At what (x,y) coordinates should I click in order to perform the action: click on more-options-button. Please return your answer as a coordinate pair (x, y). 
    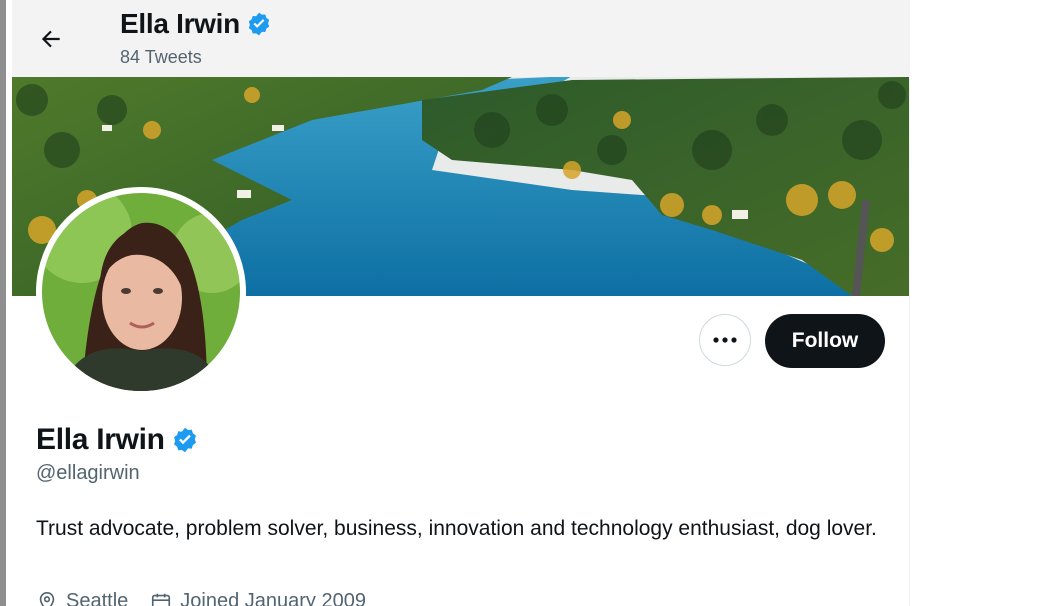
    Looking at the image, I should click on (725, 340).